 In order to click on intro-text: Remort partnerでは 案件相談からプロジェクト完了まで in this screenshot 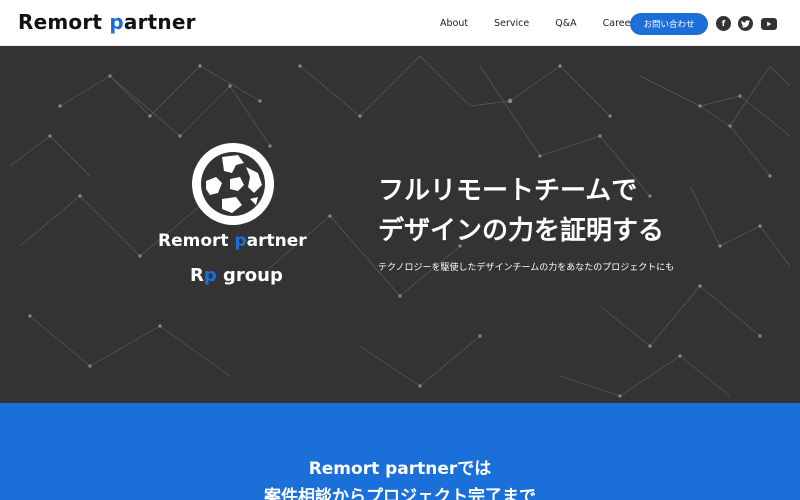, I will do `click(400, 477)`.